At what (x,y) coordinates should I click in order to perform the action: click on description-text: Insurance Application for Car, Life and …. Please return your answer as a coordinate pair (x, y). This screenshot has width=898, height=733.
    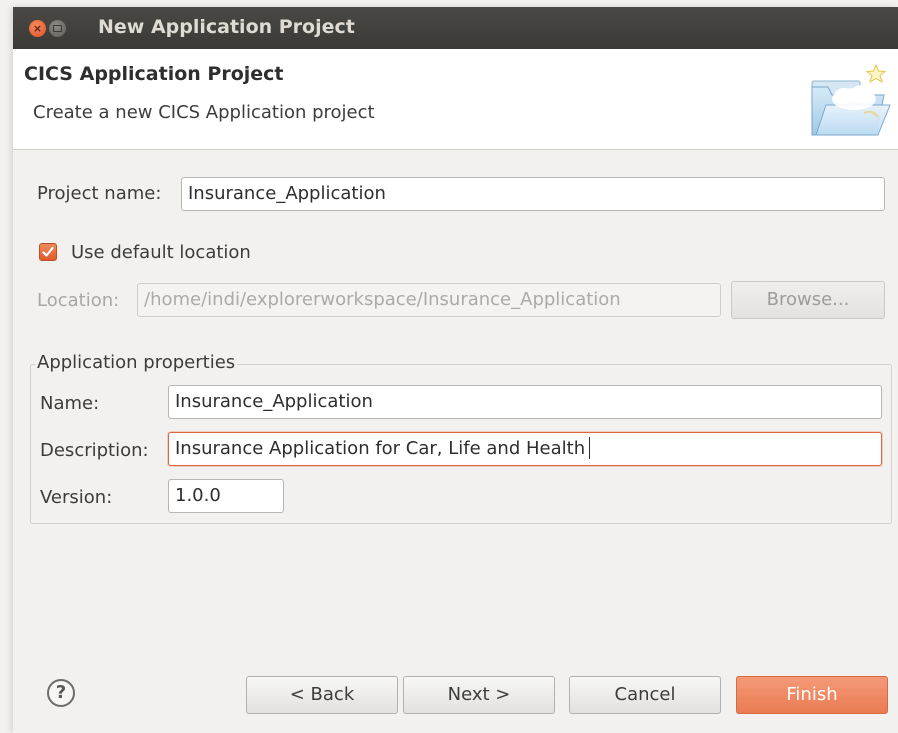
    Looking at the image, I should click on (380, 448).